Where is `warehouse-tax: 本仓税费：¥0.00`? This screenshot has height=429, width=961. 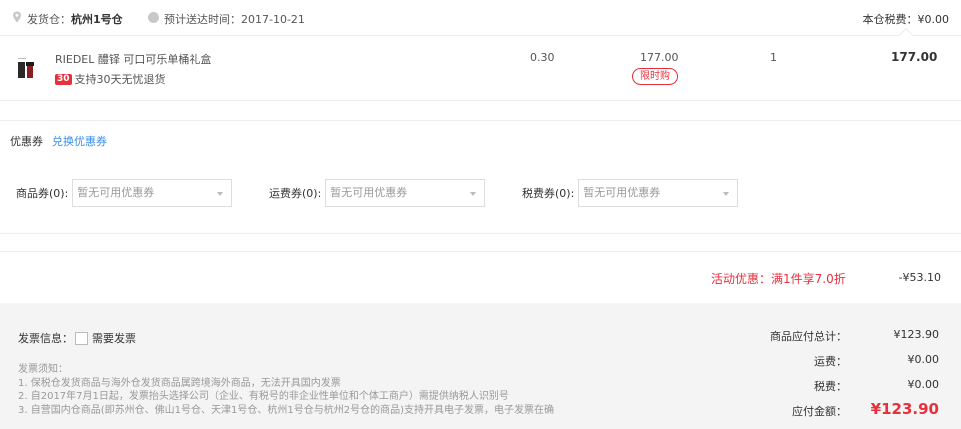
warehouse-tax: 本仓税费：¥0.00 is located at coordinates (906, 19).